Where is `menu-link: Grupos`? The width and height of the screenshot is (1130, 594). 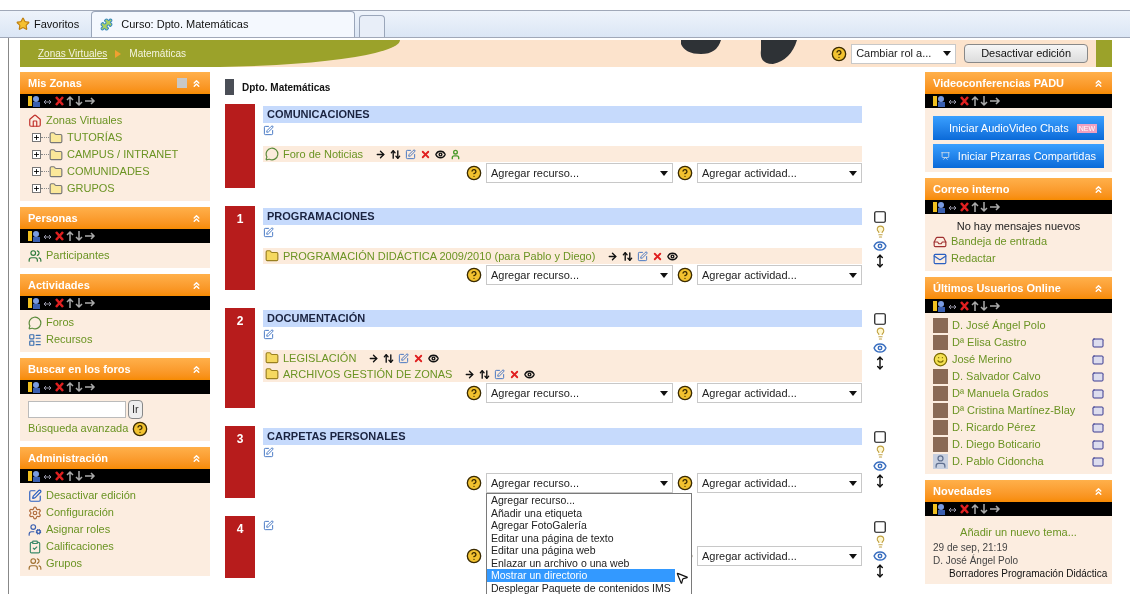
menu-link: Grupos is located at coordinates (64, 563).